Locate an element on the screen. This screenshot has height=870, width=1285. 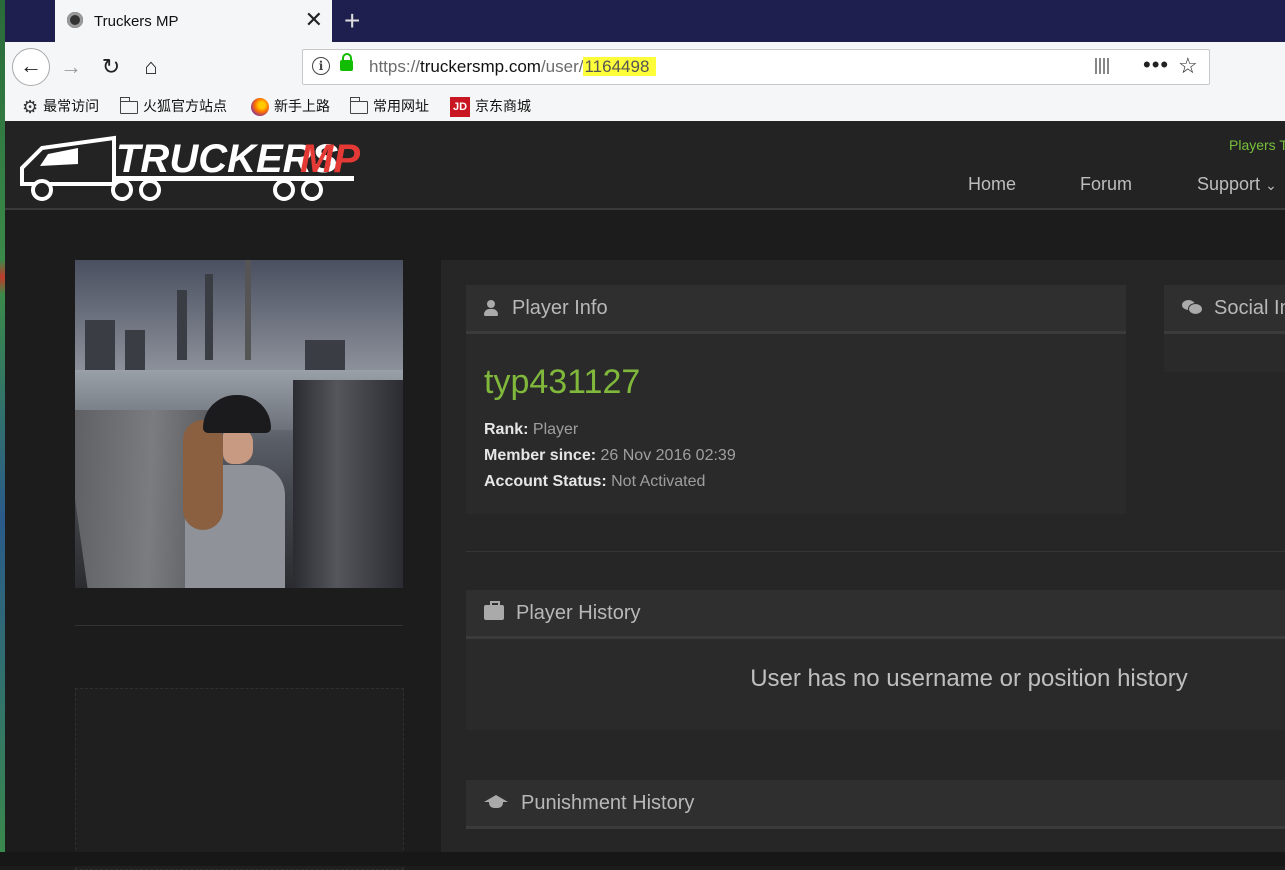
forward-button: → is located at coordinates (71, 67).